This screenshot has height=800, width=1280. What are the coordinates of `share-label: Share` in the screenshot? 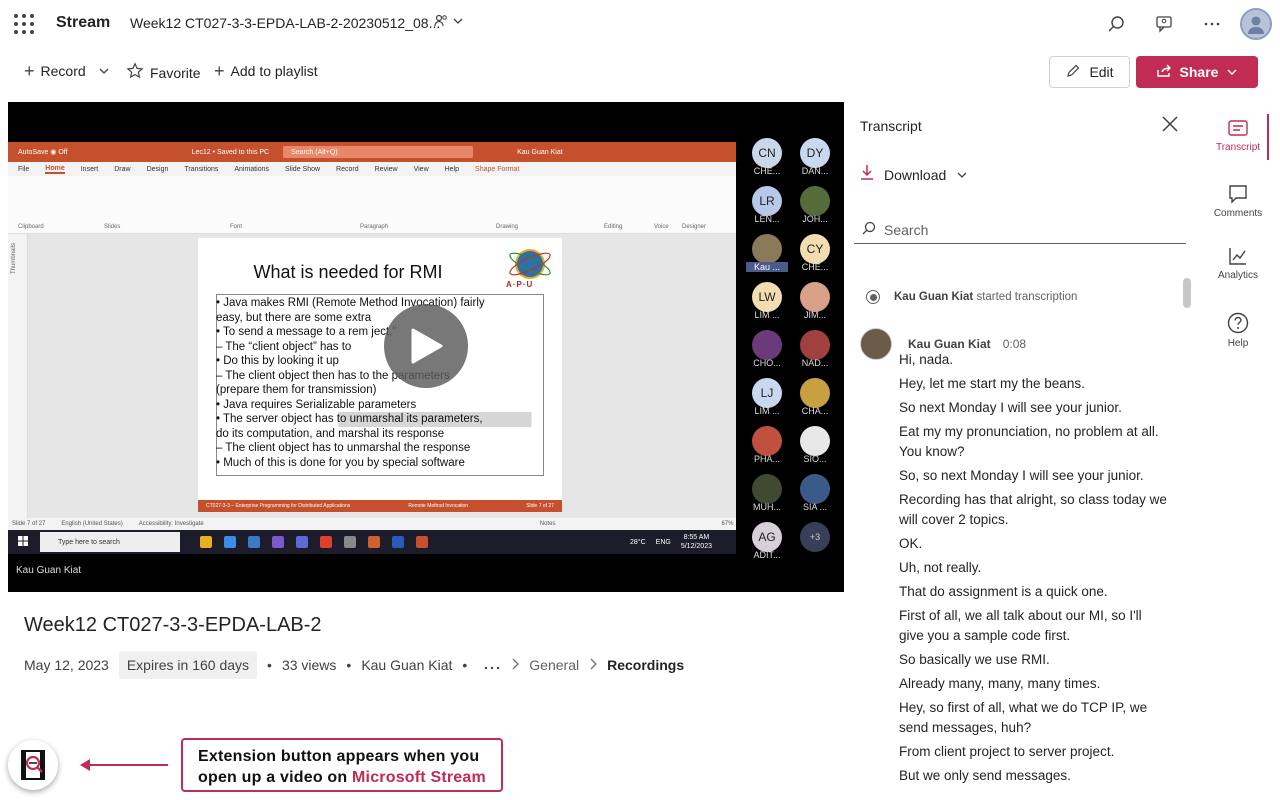 It's located at (1199, 72).